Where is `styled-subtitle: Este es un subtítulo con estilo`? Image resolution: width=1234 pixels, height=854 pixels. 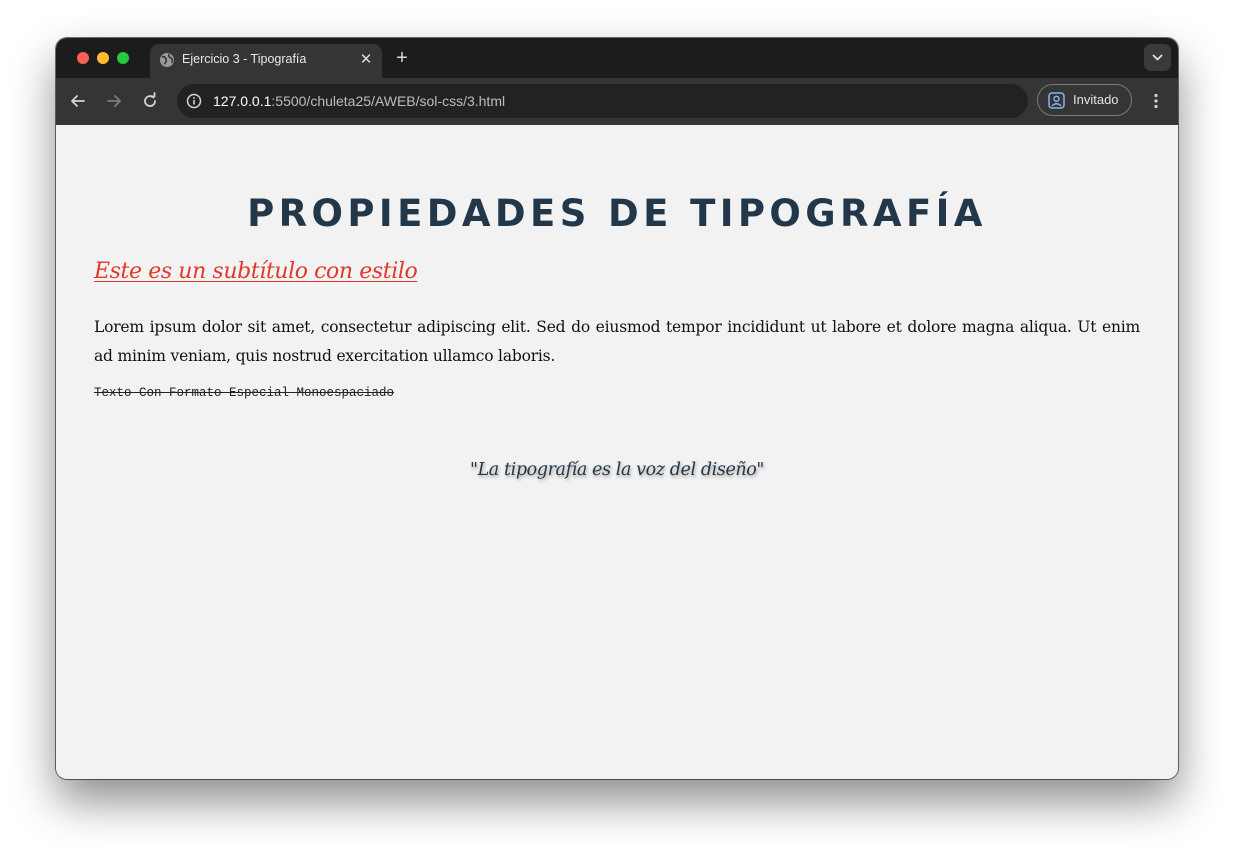 styled-subtitle: Este es un subtítulo con estilo is located at coordinates (256, 271).